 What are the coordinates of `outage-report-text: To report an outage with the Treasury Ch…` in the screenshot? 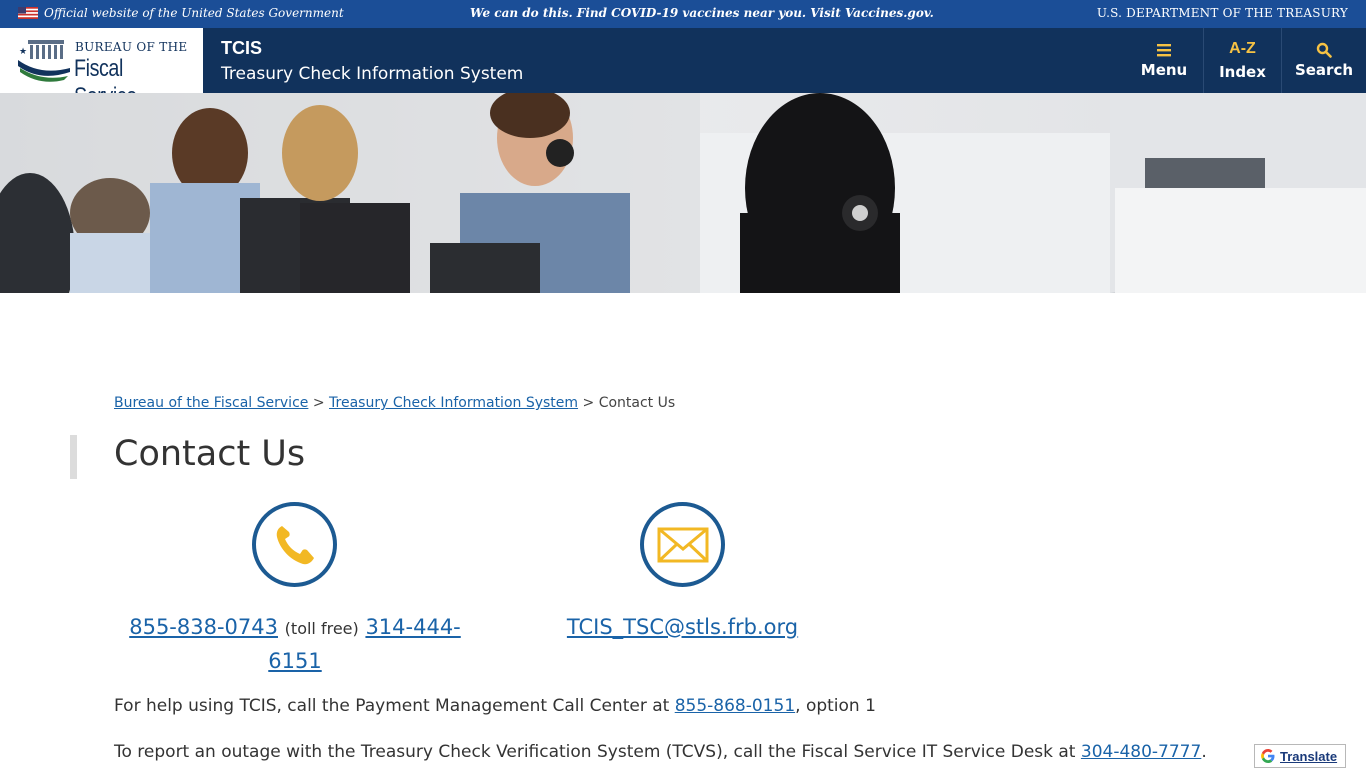 It's located at (660, 752).